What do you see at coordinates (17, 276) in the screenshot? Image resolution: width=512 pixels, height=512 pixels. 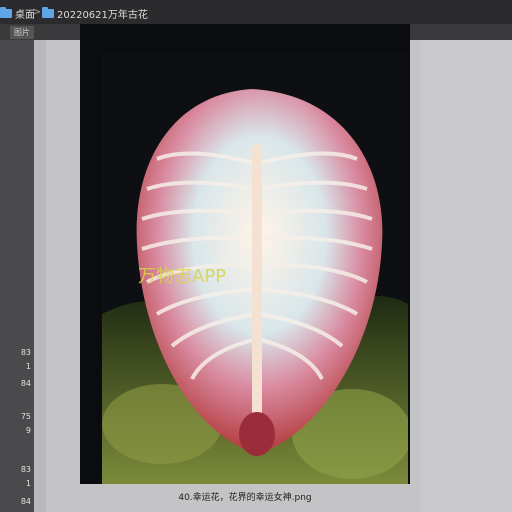 I see `sidebar-panel: 83 1 84 75 9 83 1 84` at bounding box center [17, 276].